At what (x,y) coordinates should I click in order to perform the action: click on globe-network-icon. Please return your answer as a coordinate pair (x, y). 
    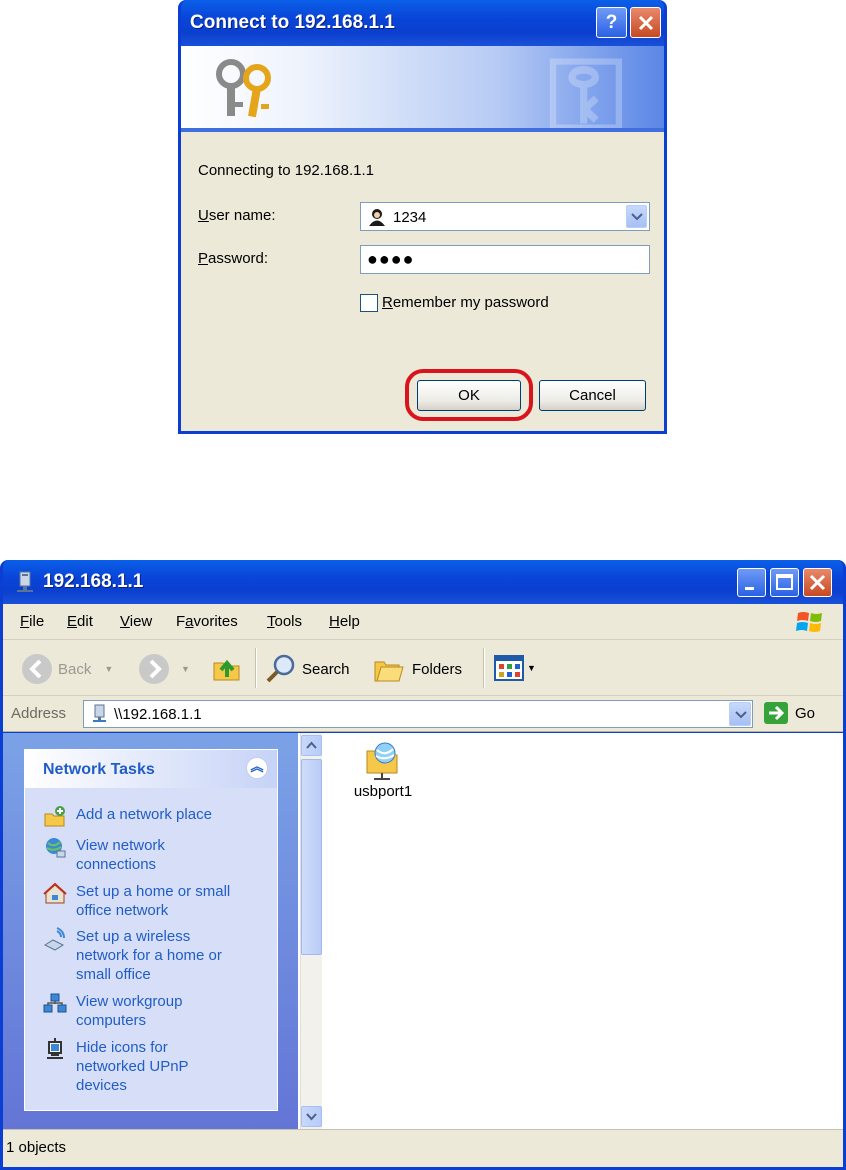
    Looking at the image, I should click on (56, 848).